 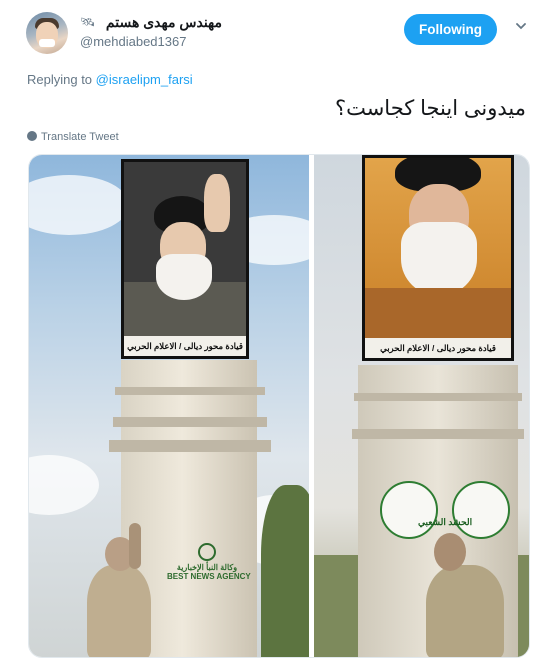 I want to click on following-button: Following, so click(x=450, y=29).